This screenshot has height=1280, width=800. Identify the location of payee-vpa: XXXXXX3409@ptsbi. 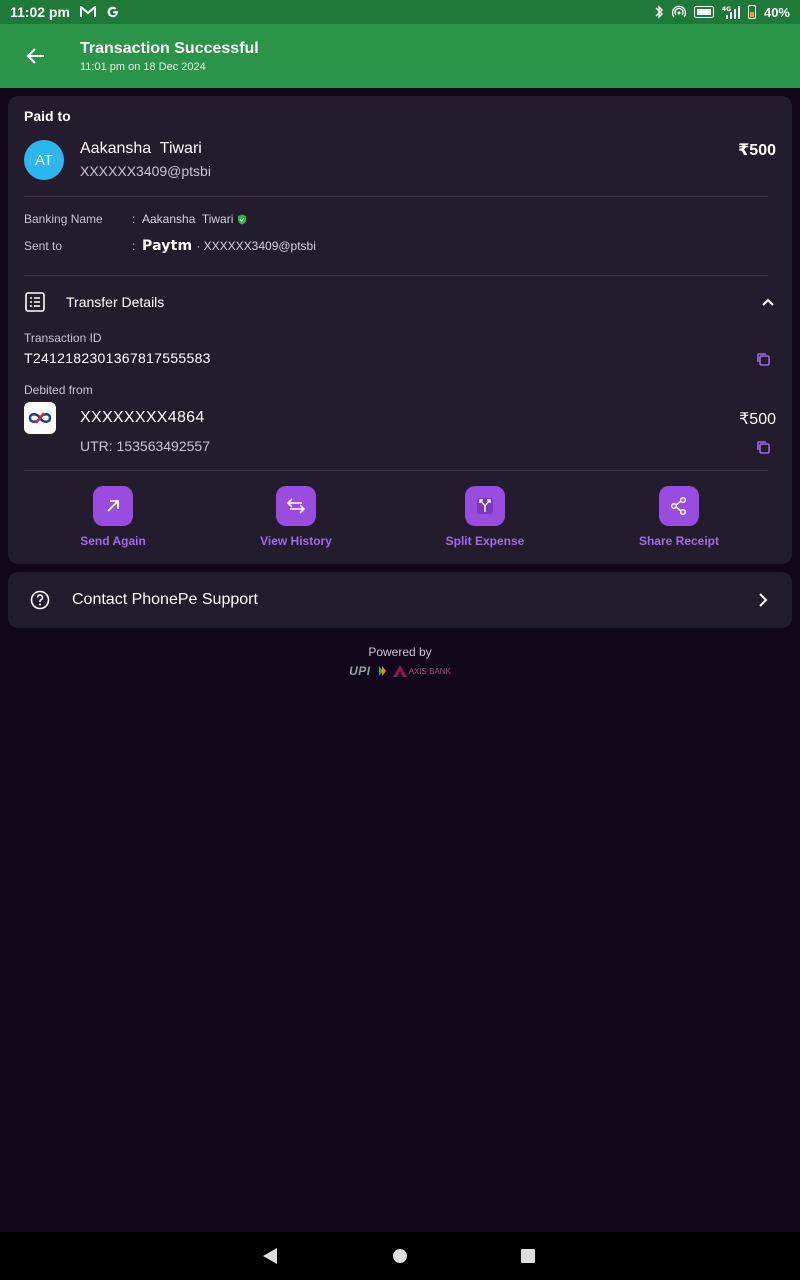
(145, 171).